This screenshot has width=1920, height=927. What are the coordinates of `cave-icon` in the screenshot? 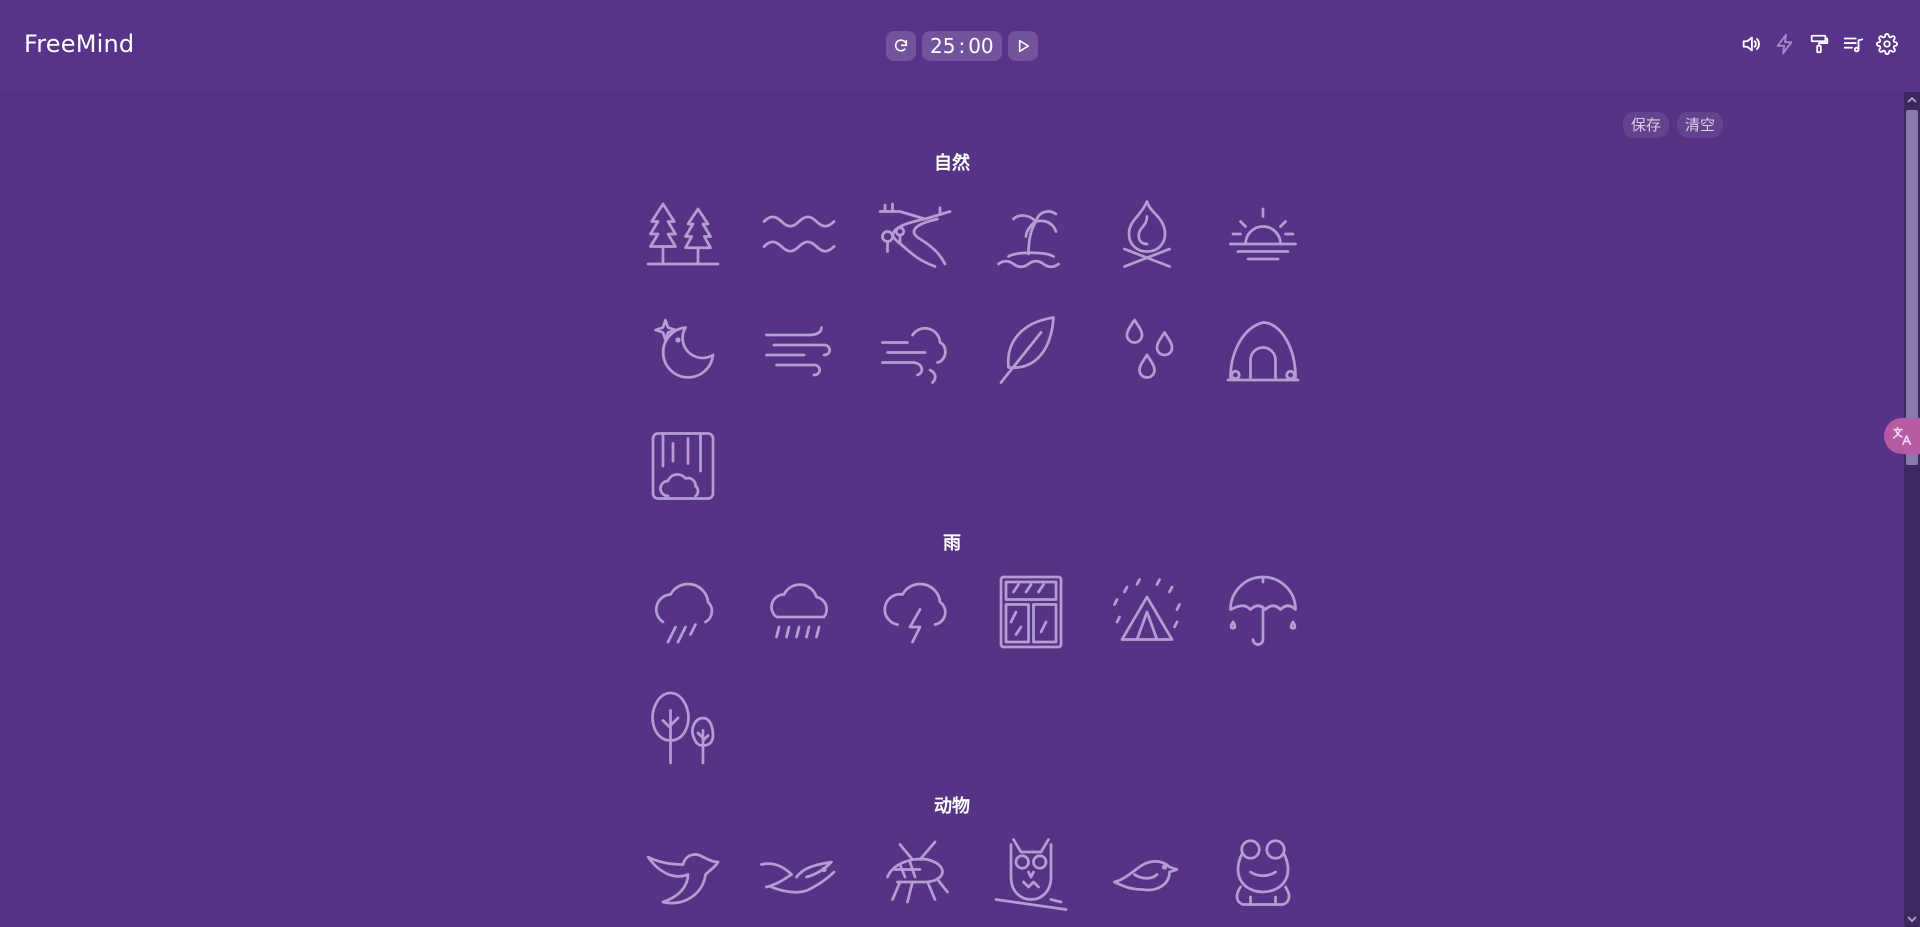 It's located at (1263, 351).